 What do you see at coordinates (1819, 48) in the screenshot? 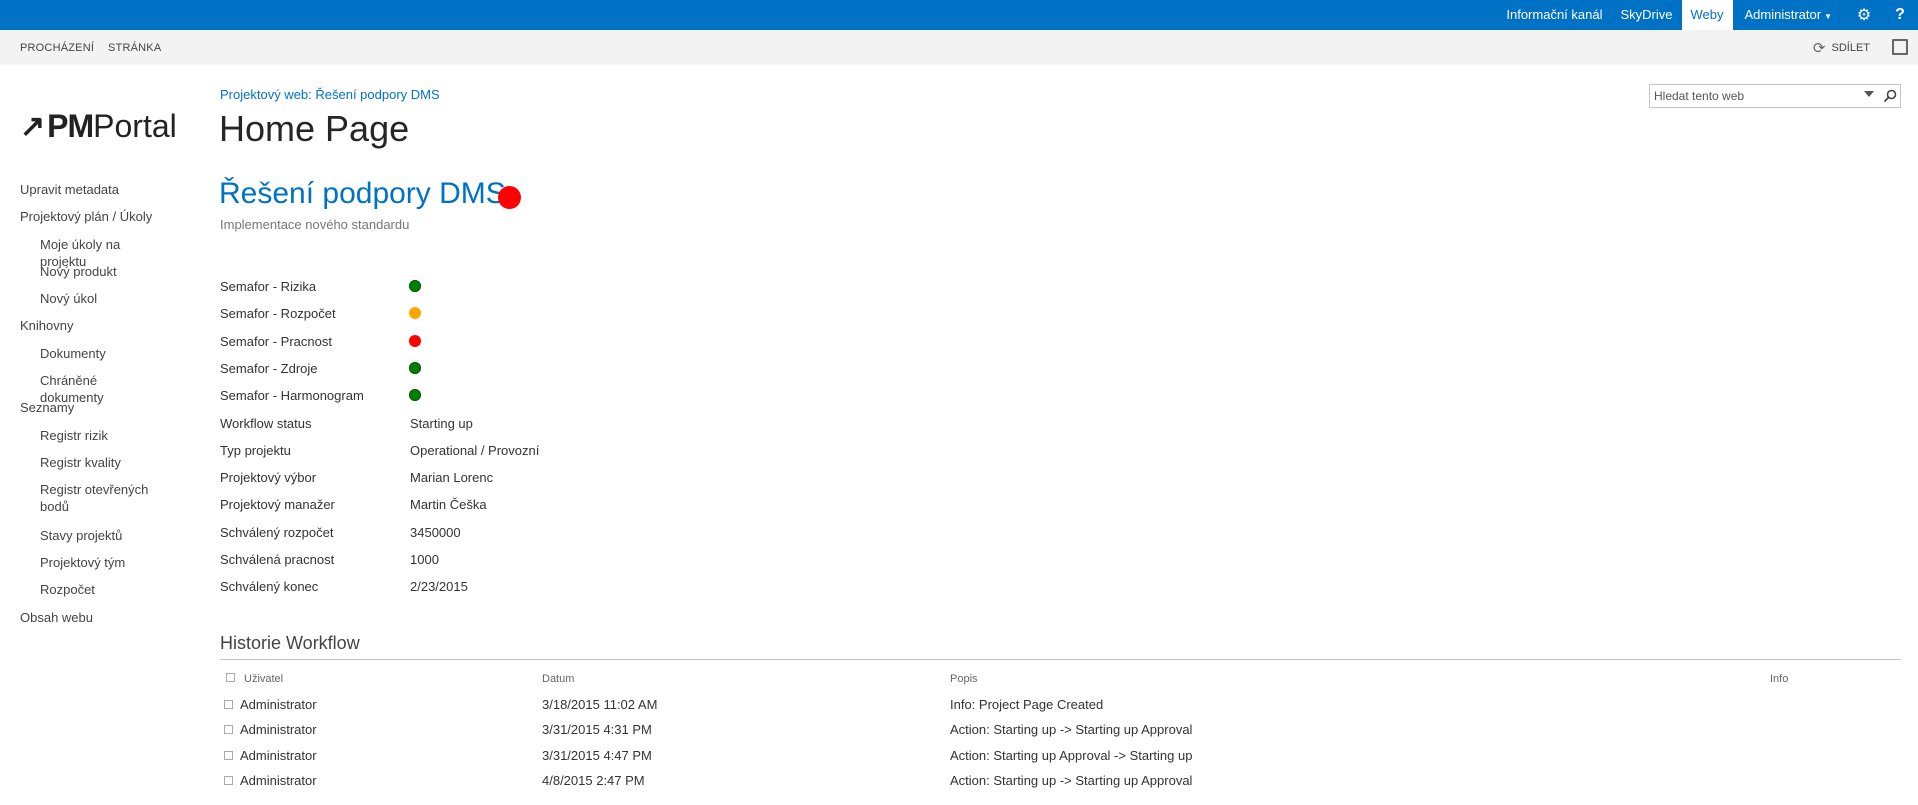
I see `share-icon: ⟳` at bounding box center [1819, 48].